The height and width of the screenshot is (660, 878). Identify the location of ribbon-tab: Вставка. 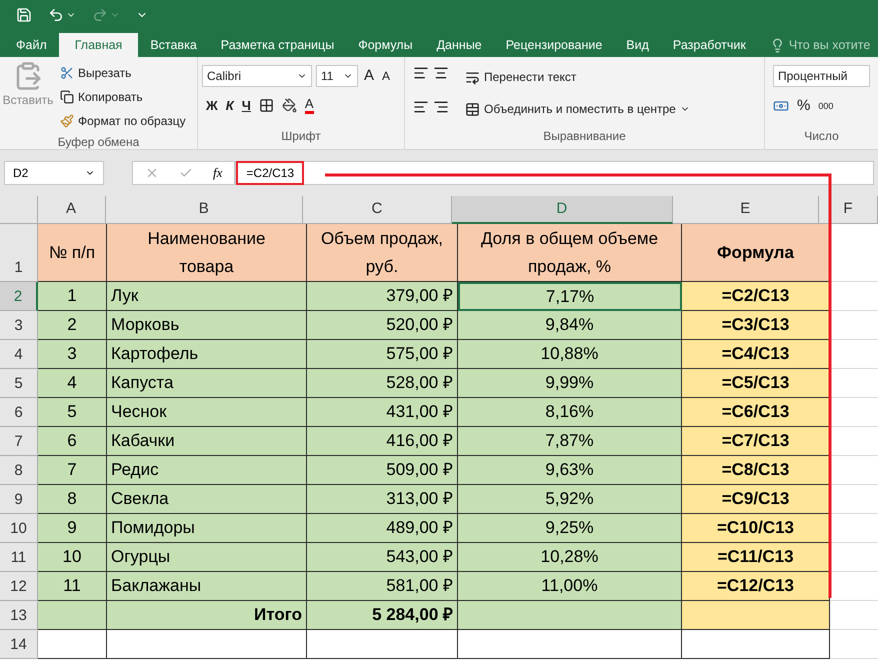
(173, 45).